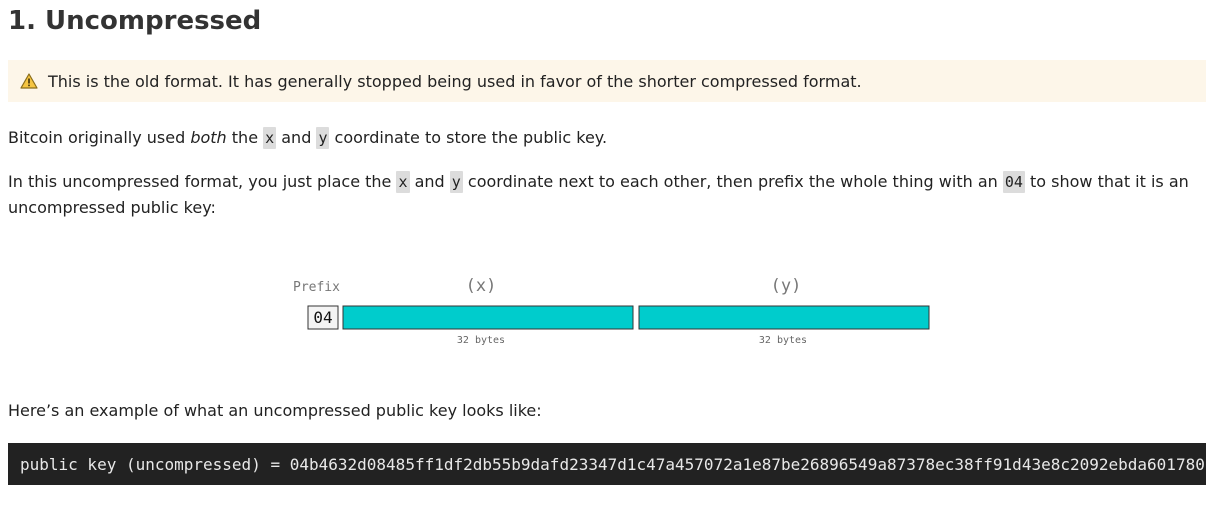 The width and height of the screenshot is (1213, 509). What do you see at coordinates (481, 340) in the screenshot?
I see `x-size-label: 32 bytes` at bounding box center [481, 340].